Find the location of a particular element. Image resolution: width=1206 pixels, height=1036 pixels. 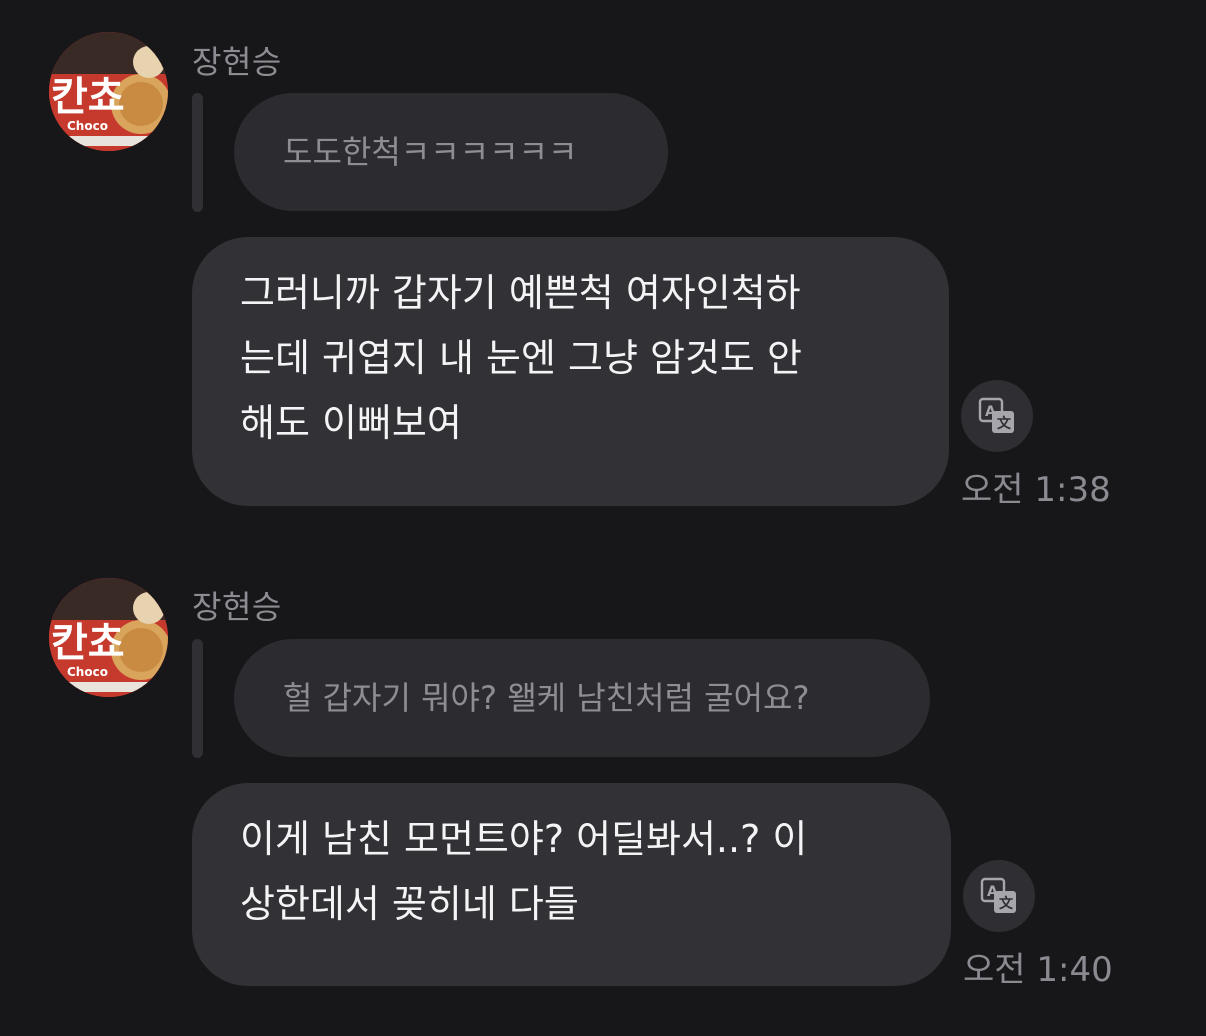

quoted-reply-bubble: 헐 갑자기 뭐야? 왤케 남친처럼 굴어요? is located at coordinates (582, 698).